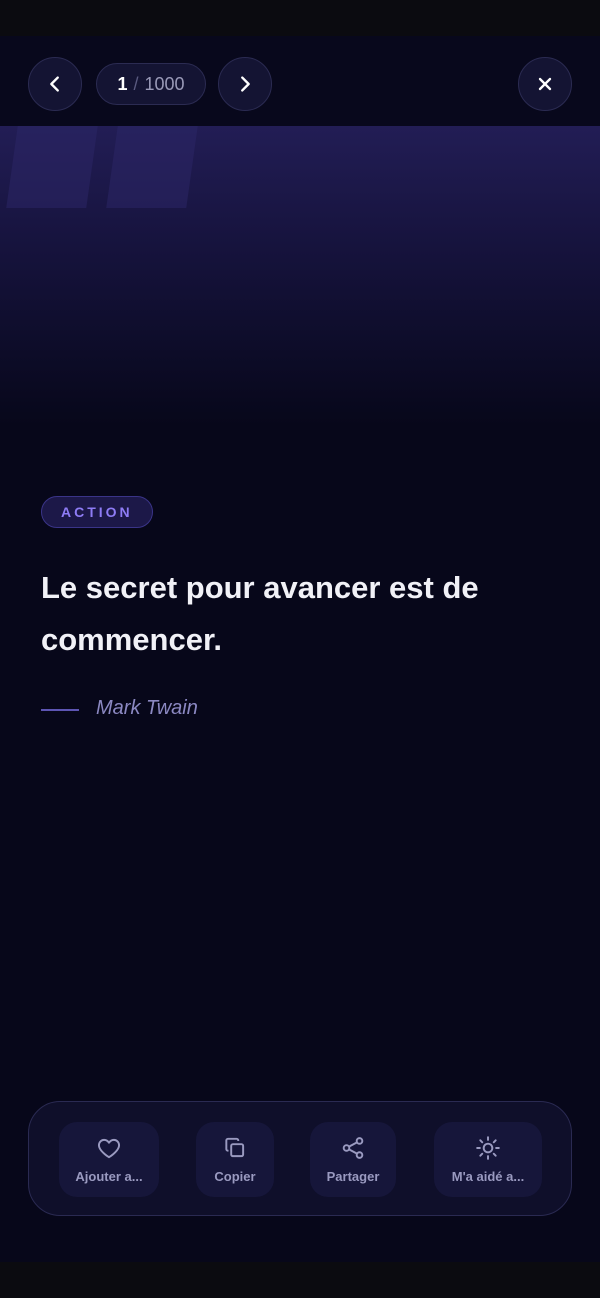  Describe the element at coordinates (353, 1159) in the screenshot. I see `share-button: Partager` at that location.